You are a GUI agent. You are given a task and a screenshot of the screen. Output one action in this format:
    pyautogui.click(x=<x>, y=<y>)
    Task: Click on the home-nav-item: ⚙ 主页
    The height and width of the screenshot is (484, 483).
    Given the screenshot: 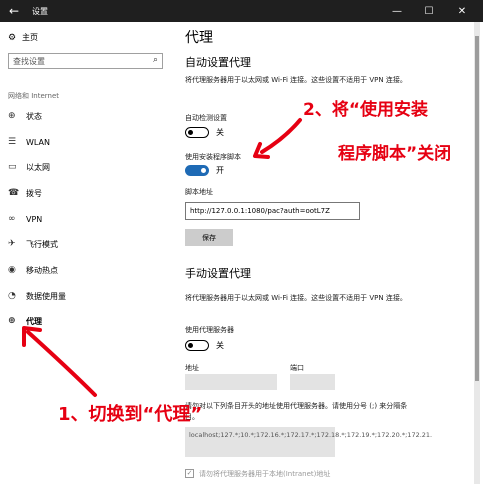 What is the action you would take?
    pyautogui.click(x=23, y=37)
    